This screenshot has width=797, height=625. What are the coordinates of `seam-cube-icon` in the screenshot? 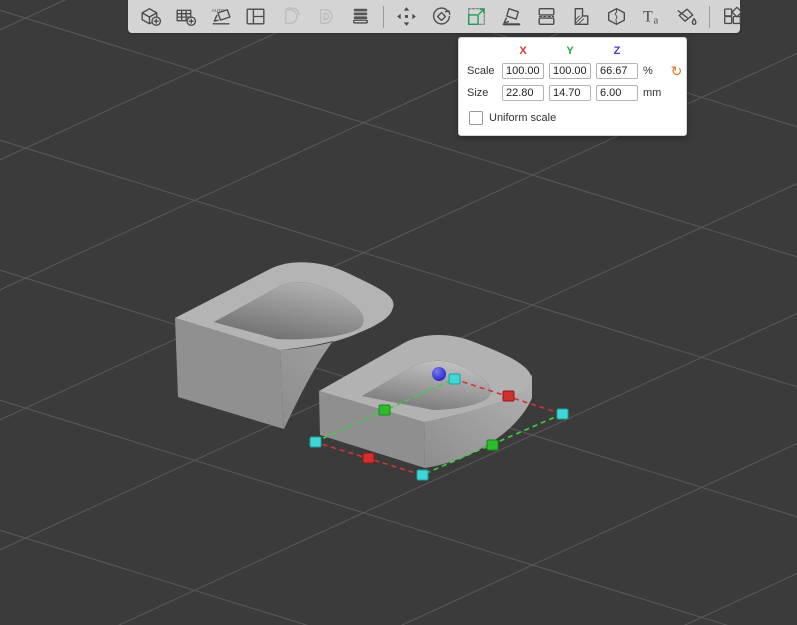 It's located at (616, 16).